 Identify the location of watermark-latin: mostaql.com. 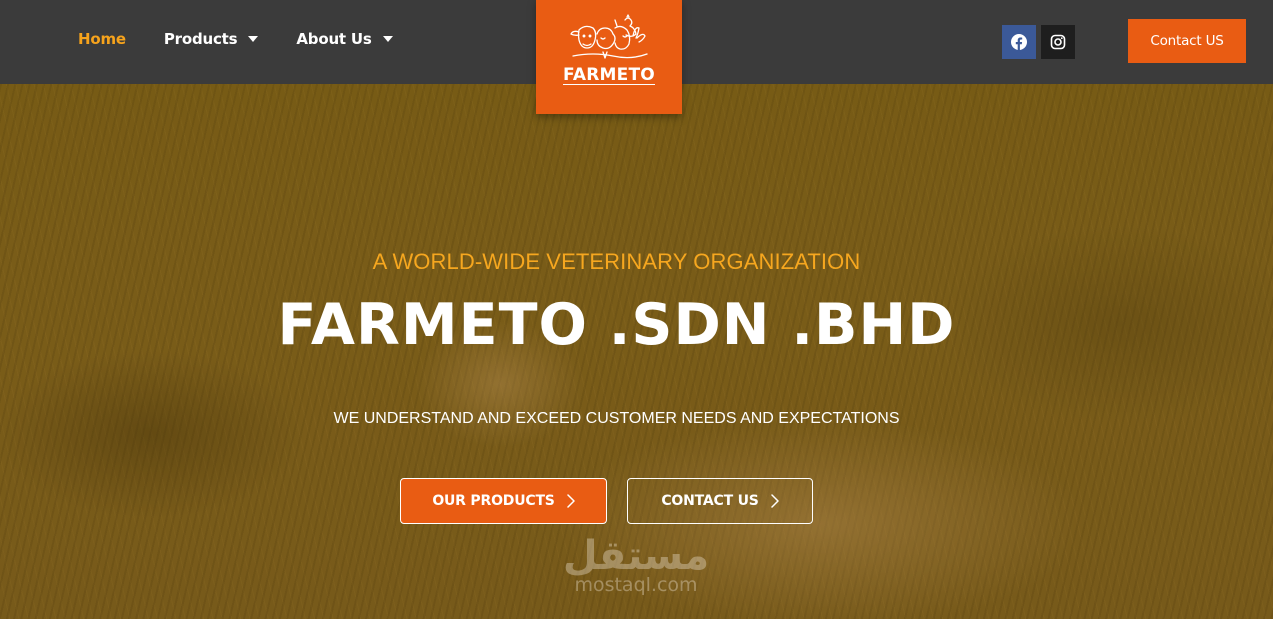
(636, 585).